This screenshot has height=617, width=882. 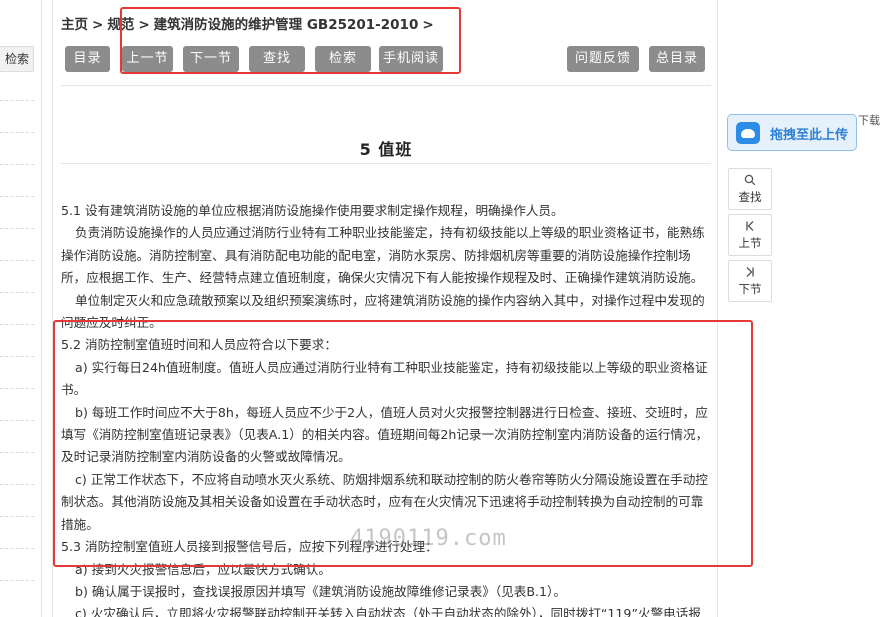 I want to click on chapter-title: 5 值班, so click(x=386, y=149).